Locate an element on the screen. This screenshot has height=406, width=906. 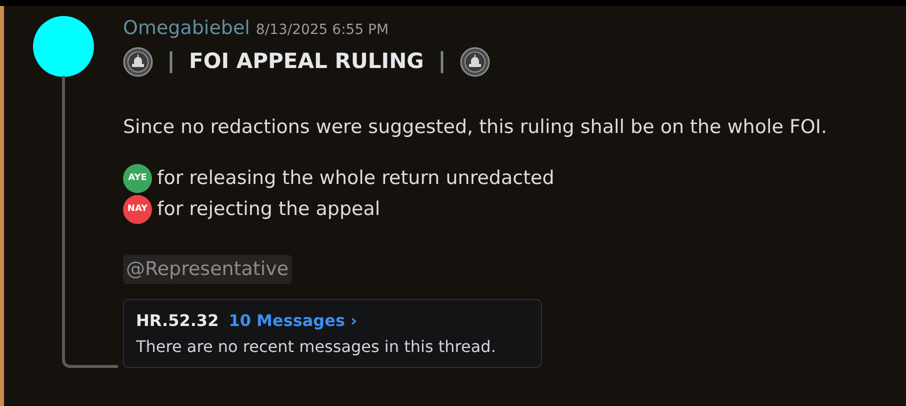
vote-emoji: AYE is located at coordinates (137, 178).